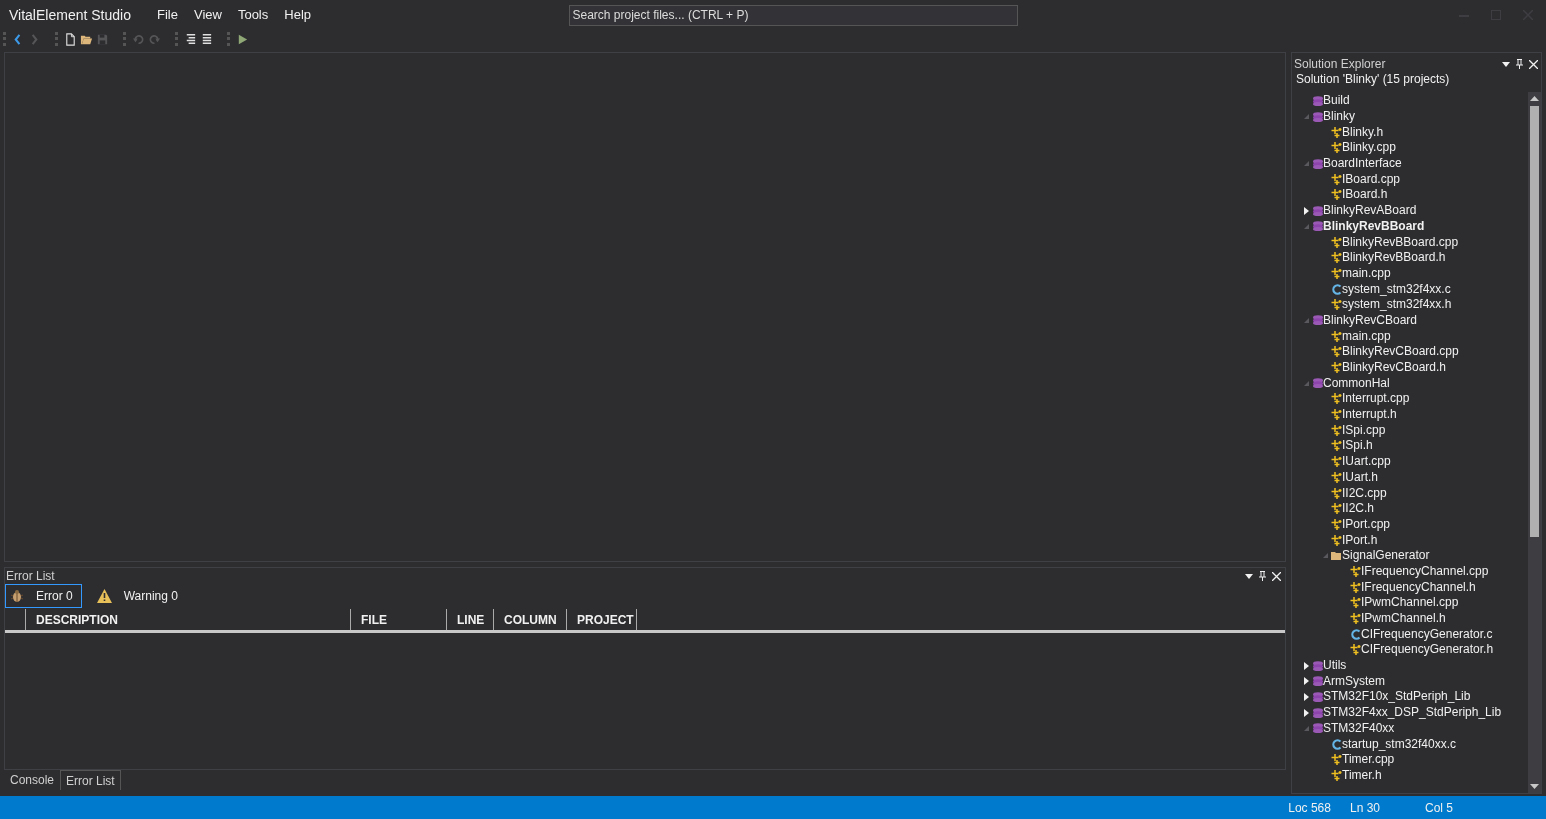 Image resolution: width=1546 pixels, height=819 pixels. I want to click on tree-item: ISpi.cpp, so click(1364, 430).